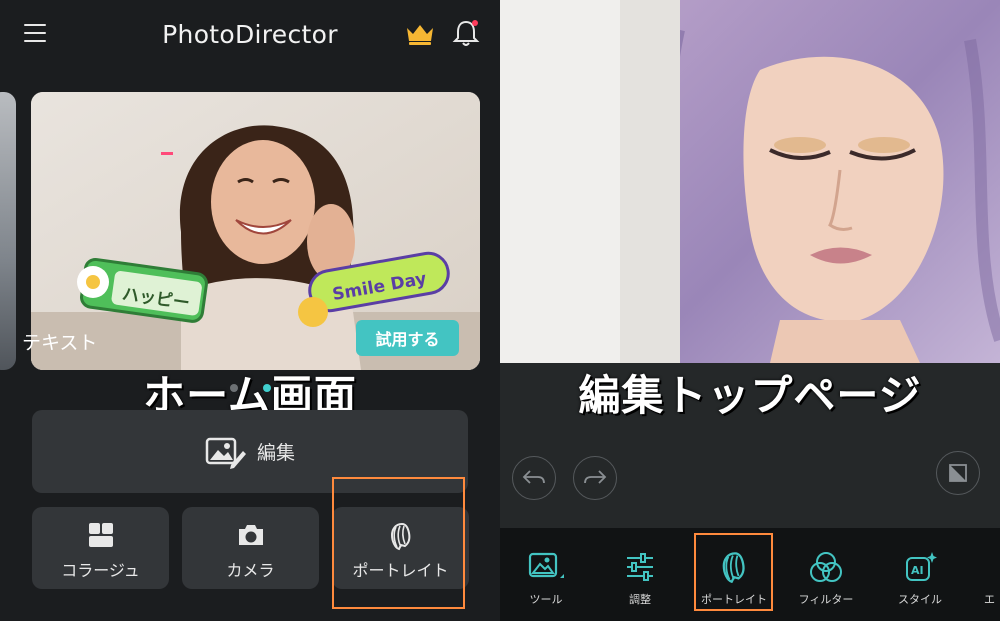 The image size is (1000, 621). What do you see at coordinates (985, 574) in the screenshot?
I see `tool-effect: エ` at bounding box center [985, 574].